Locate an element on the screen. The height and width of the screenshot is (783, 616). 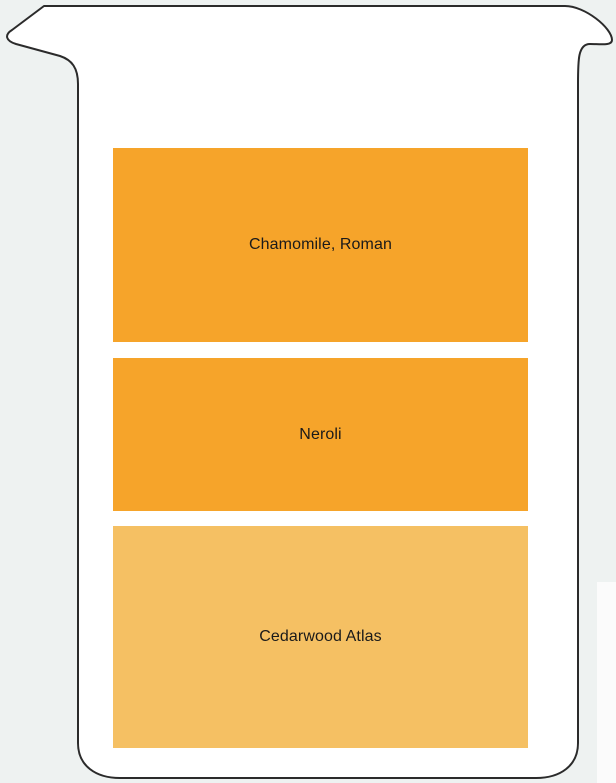
layer-label: Neroli is located at coordinates (320, 434).